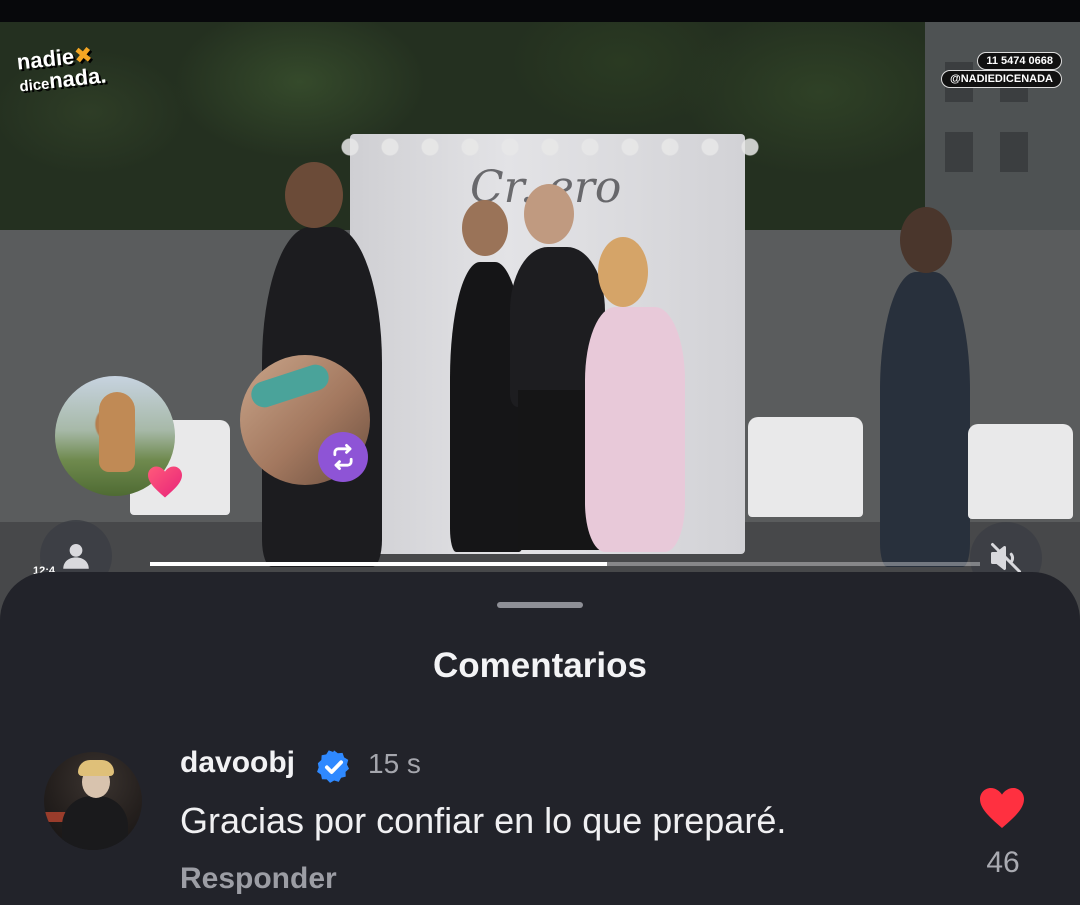 This screenshot has height=905, width=1080. I want to click on groom-head, so click(485, 228).